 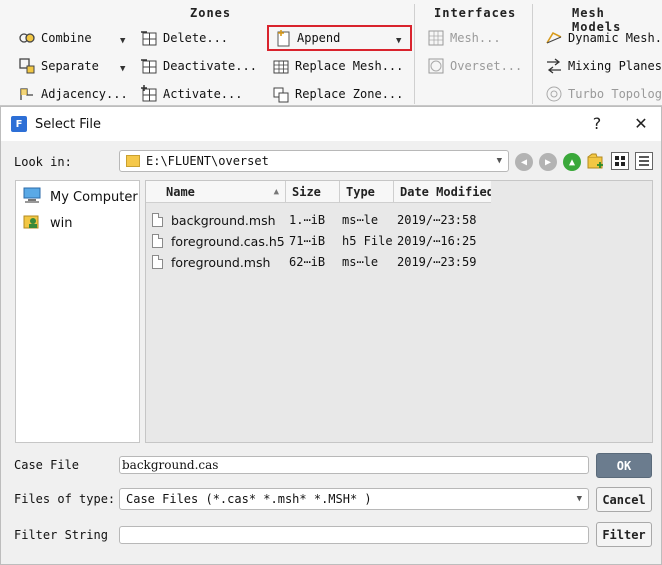 What do you see at coordinates (554, 66) in the screenshot?
I see `mixing-planes-icon` at bounding box center [554, 66].